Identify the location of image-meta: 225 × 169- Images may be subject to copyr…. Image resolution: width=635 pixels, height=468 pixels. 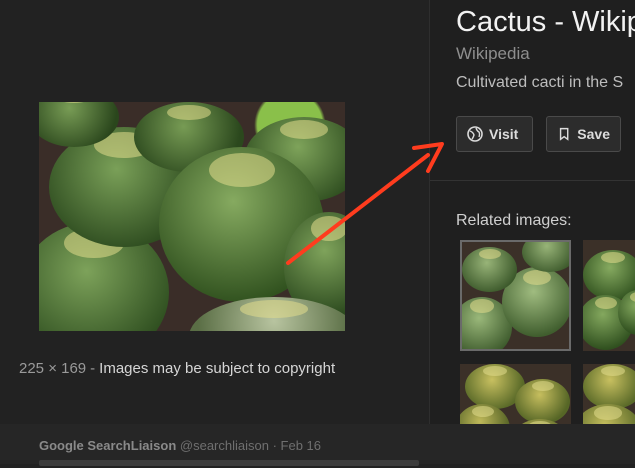
(177, 368).